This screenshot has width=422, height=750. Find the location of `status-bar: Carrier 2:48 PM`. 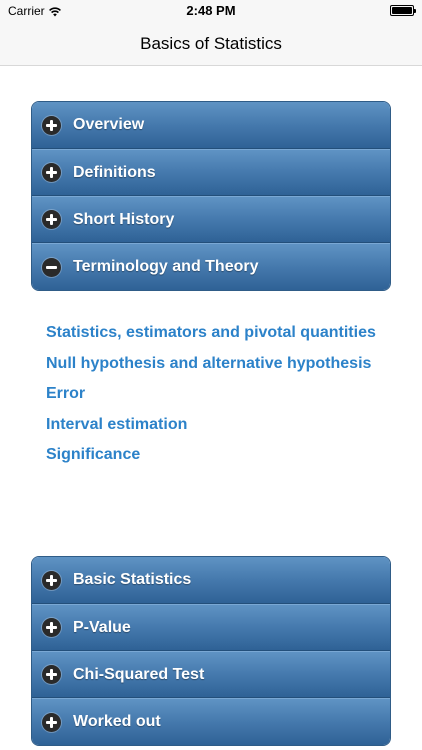

status-bar: Carrier 2:48 PM is located at coordinates (211, 11).